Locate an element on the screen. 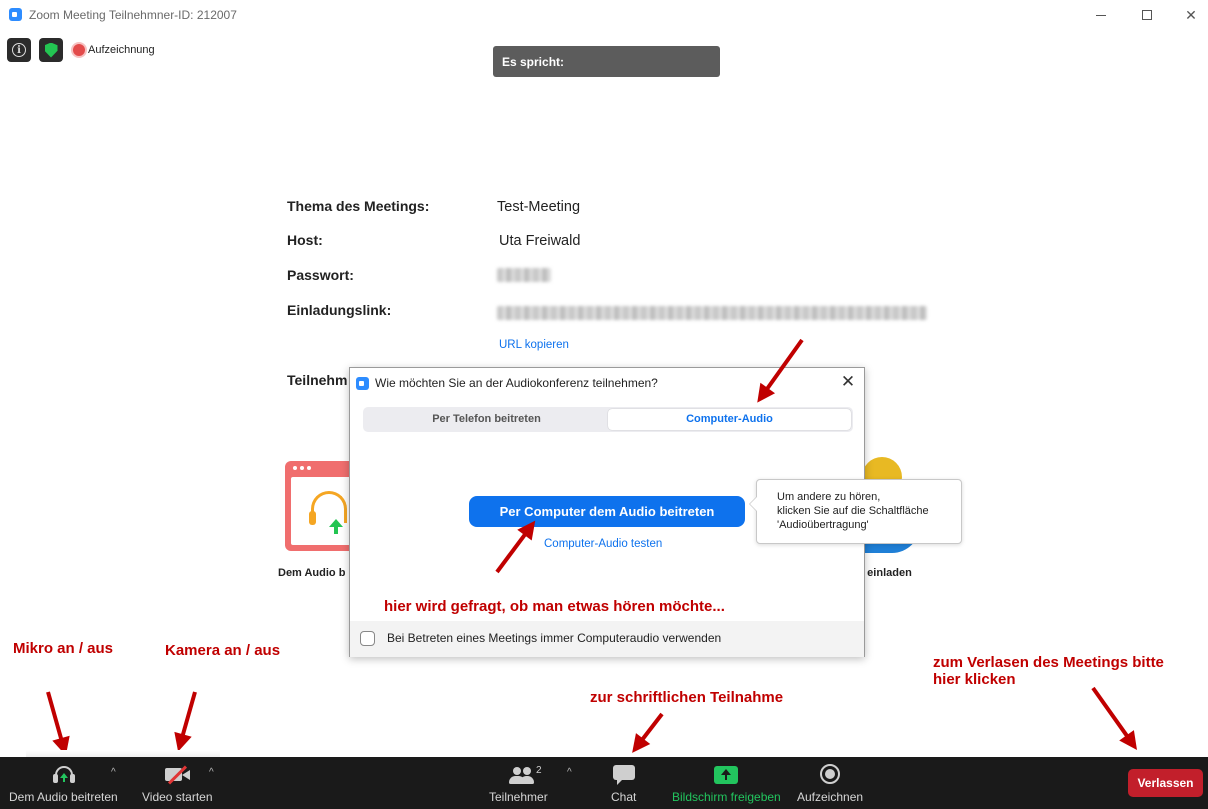 The width and height of the screenshot is (1208, 809). participants-label: Teilnehmer is located at coordinates (518, 797).